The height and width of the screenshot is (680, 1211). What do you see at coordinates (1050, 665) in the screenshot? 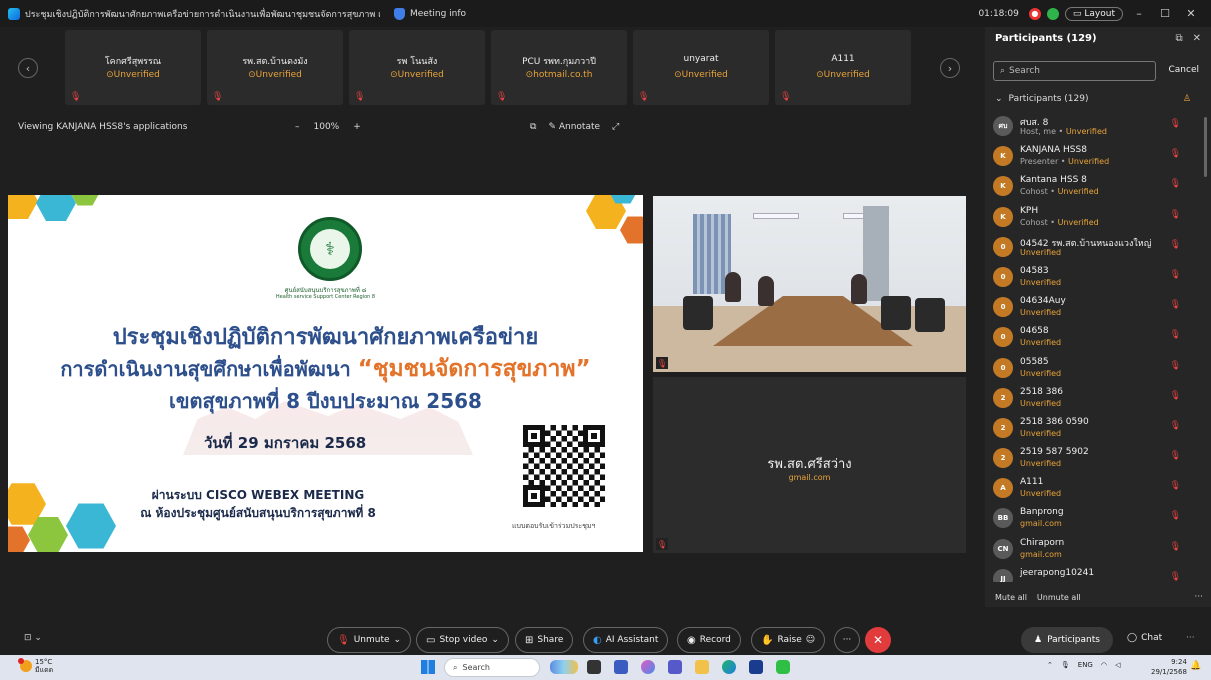
I see `chevron-up-icon: ⌃` at bounding box center [1050, 665].